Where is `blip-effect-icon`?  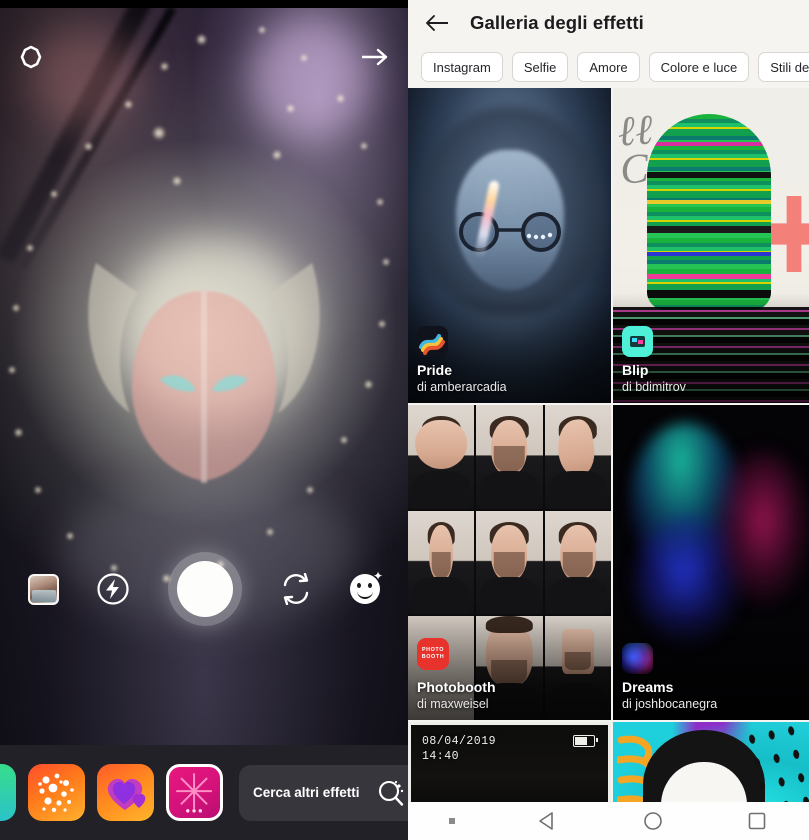
blip-effect-icon is located at coordinates (637, 341).